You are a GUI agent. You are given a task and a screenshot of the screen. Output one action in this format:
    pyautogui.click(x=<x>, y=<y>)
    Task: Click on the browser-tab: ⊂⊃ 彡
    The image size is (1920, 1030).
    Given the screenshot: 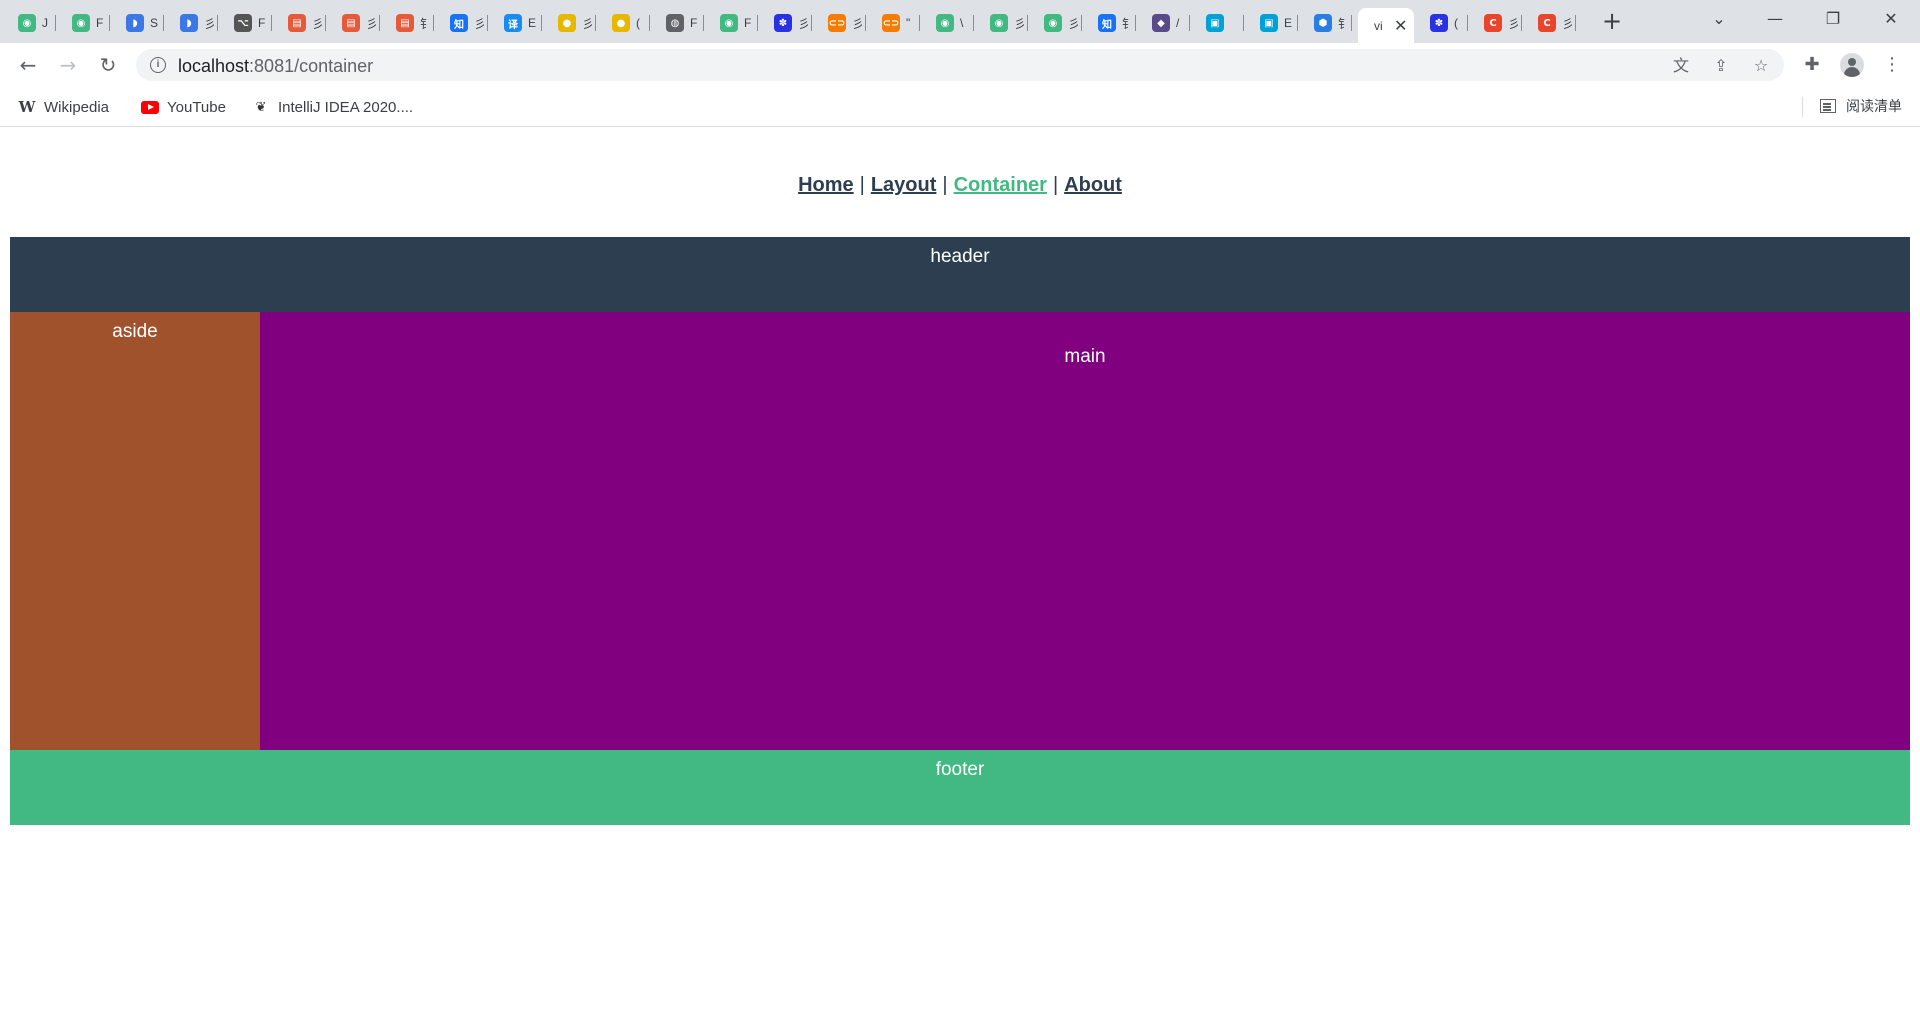 What is the action you would take?
    pyautogui.click(x=842, y=23)
    